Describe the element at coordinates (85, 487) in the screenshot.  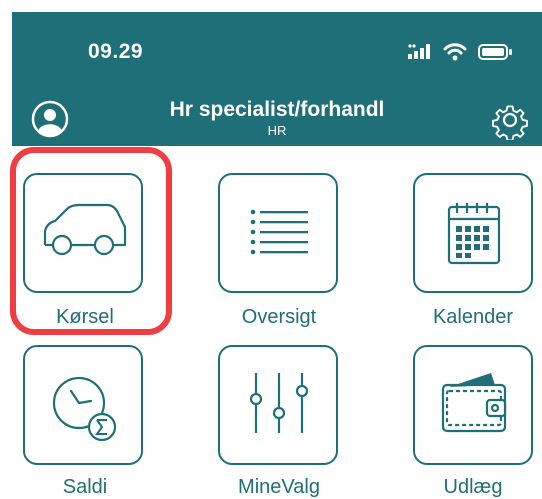
I see `menu-label-saldi: Saldi` at that location.